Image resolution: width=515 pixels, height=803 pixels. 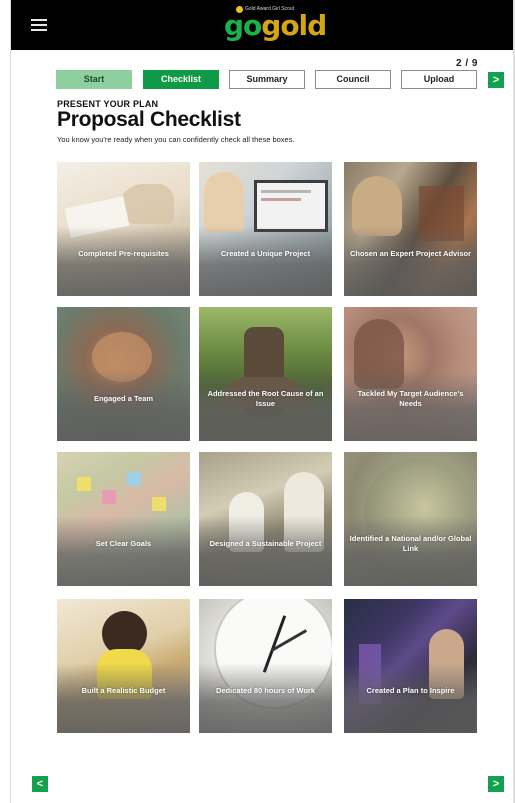 What do you see at coordinates (123, 690) in the screenshot?
I see `card-label: Built a Realistic Budget` at bounding box center [123, 690].